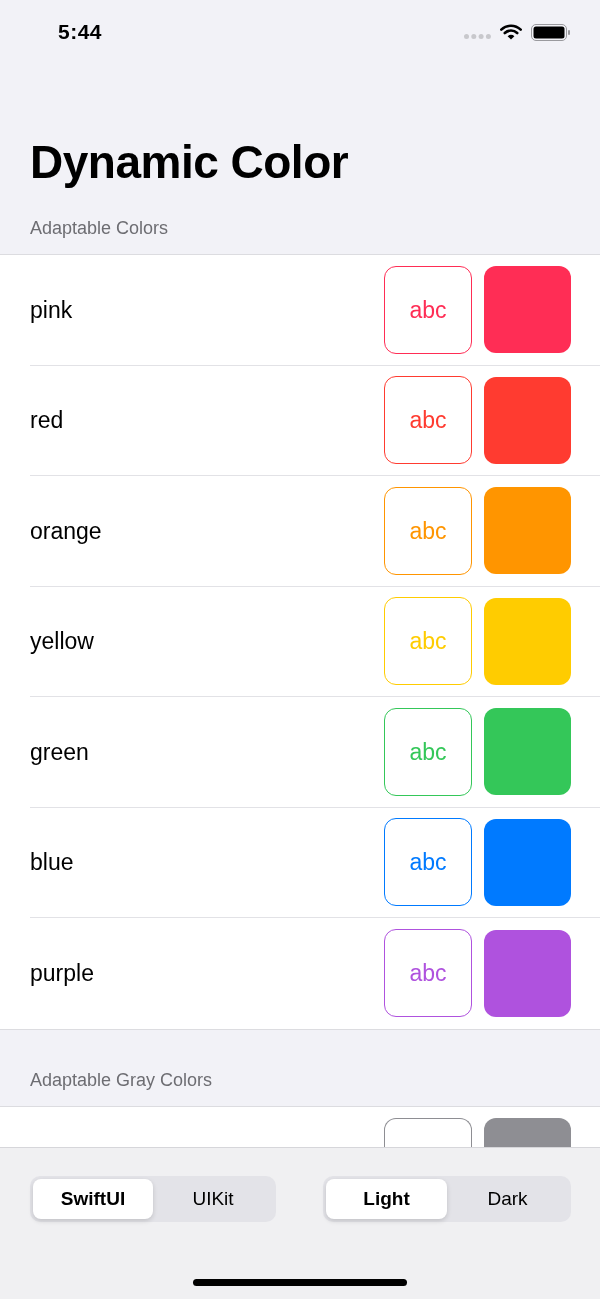 This screenshot has height=1299, width=600. Describe the element at coordinates (80, 32) in the screenshot. I see `status-time: 5:44` at that location.